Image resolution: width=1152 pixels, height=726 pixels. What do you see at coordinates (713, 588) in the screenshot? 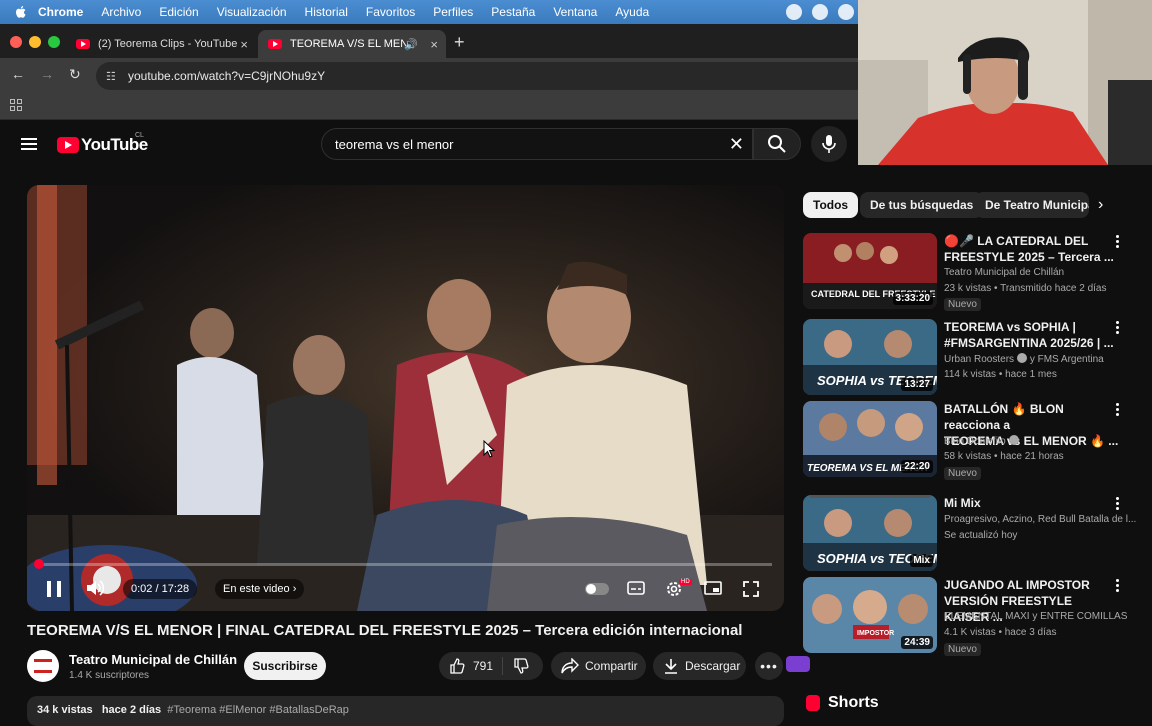
I see `miniplayer-icon` at bounding box center [713, 588].